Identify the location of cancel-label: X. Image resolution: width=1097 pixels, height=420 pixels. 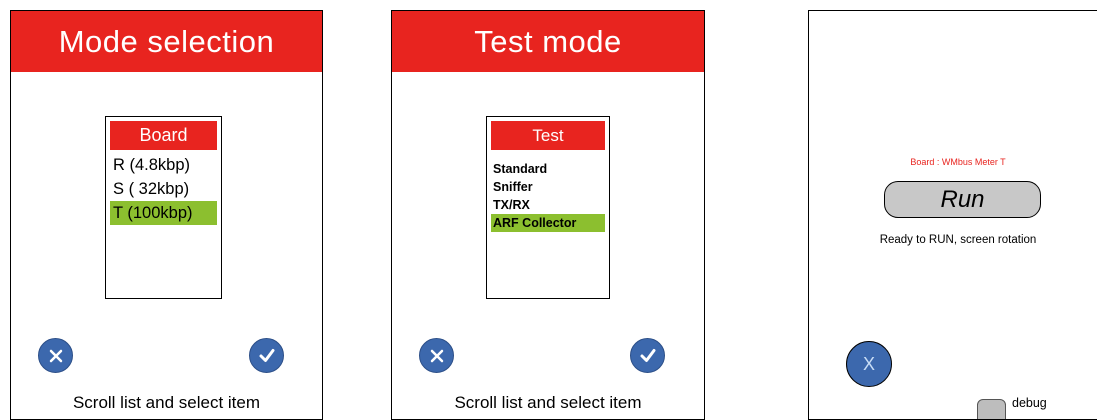
(868, 363).